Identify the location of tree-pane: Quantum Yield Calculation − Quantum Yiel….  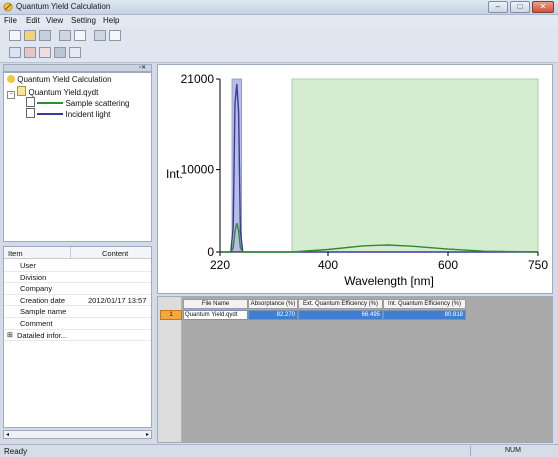
(77, 157).